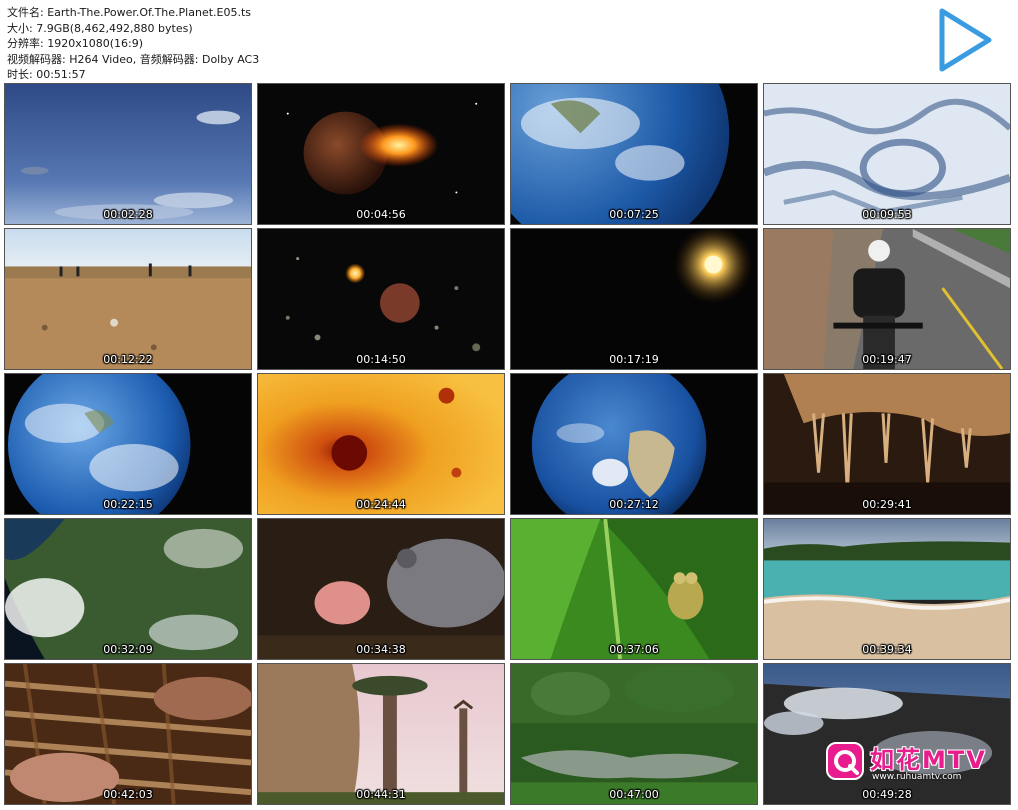  What do you see at coordinates (887, 214) in the screenshot?
I see `thumbnail-timestamp: 00:09:53` at bounding box center [887, 214].